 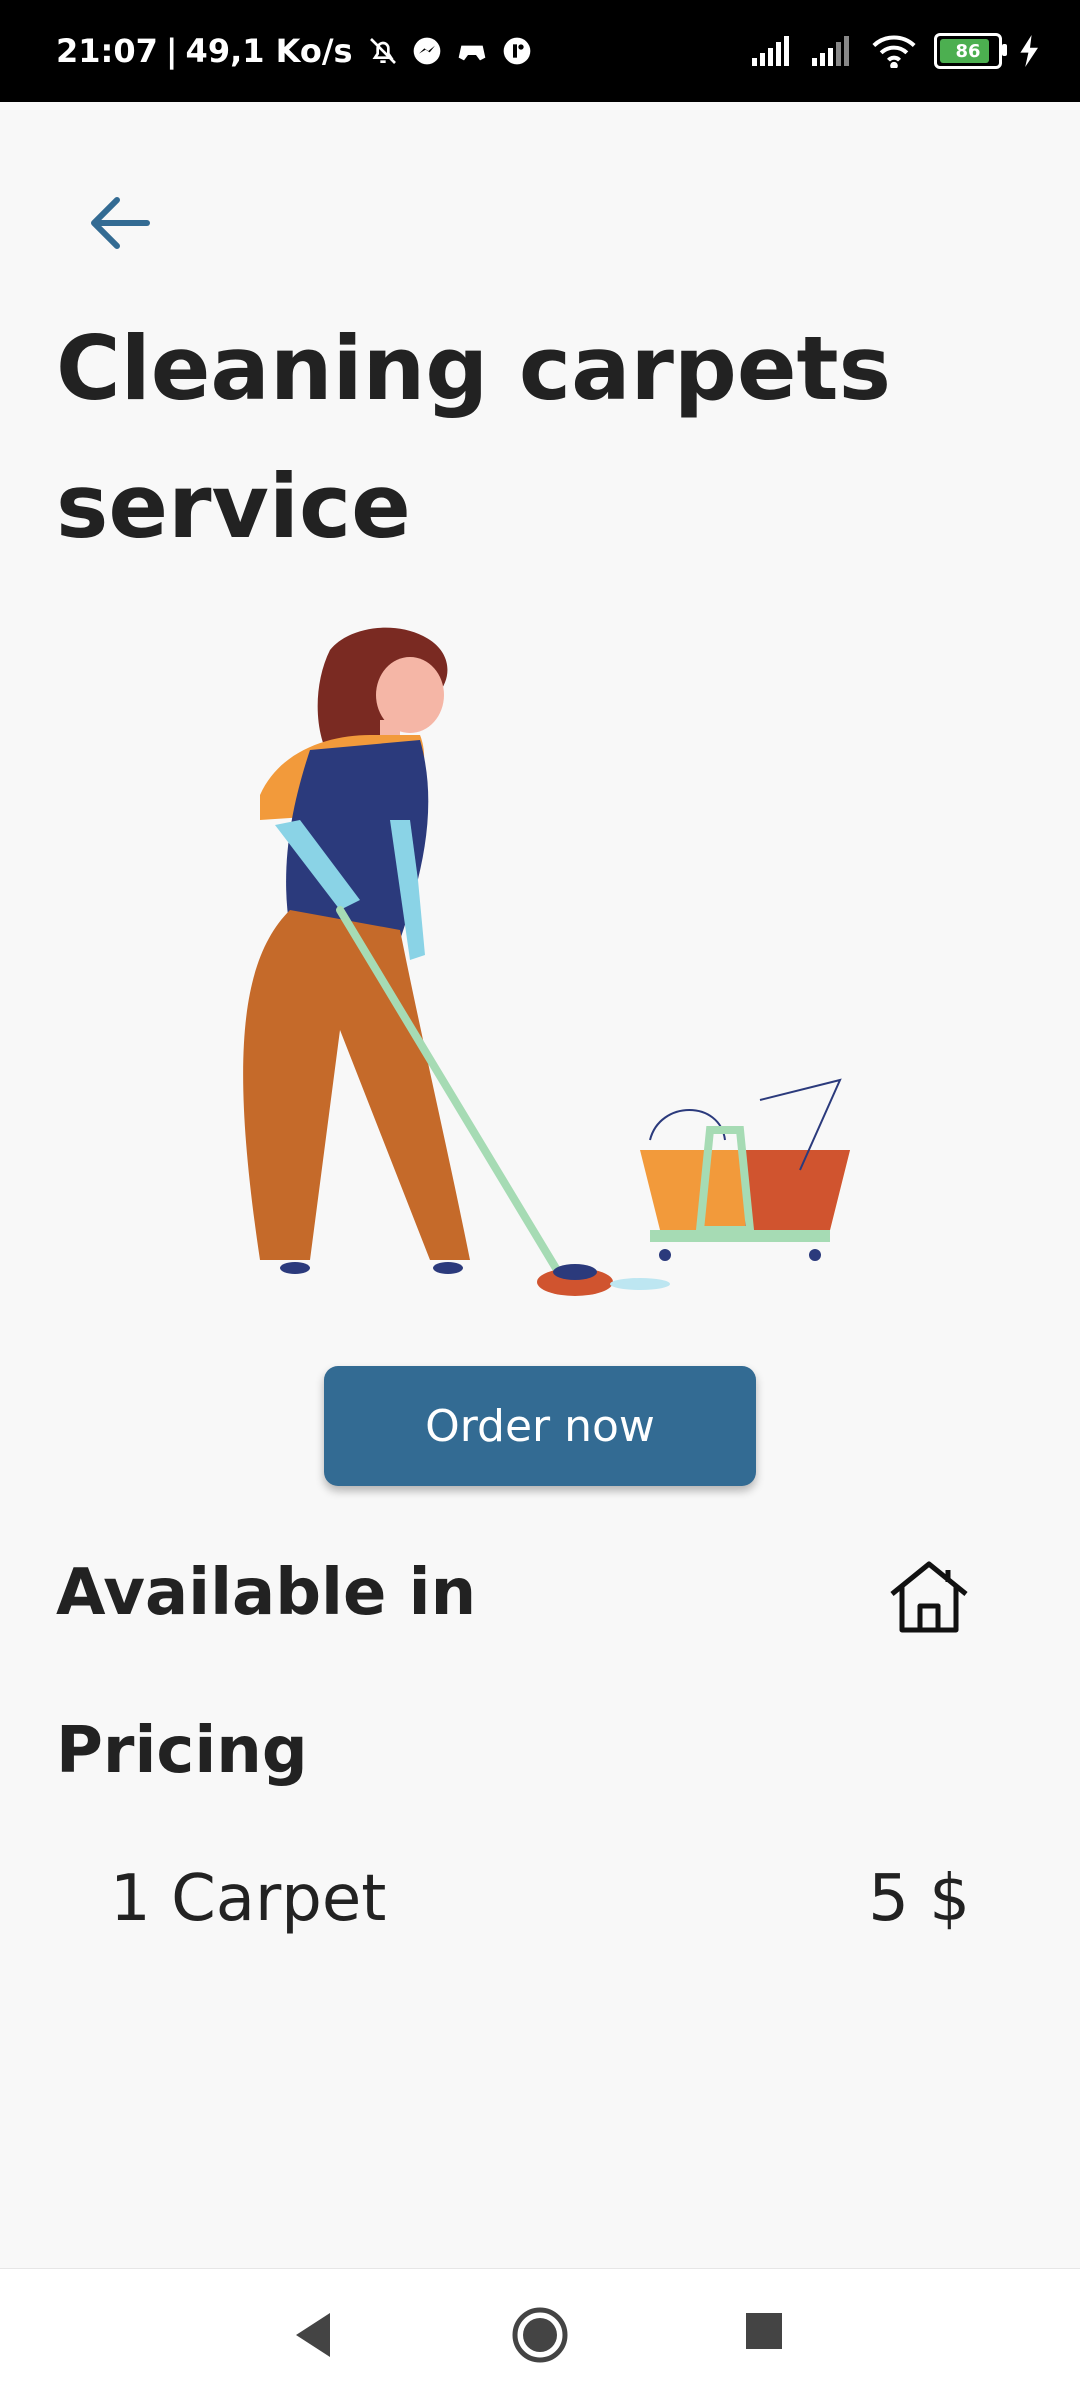 What do you see at coordinates (426, 51) in the screenshot?
I see `messenger-icon` at bounding box center [426, 51].